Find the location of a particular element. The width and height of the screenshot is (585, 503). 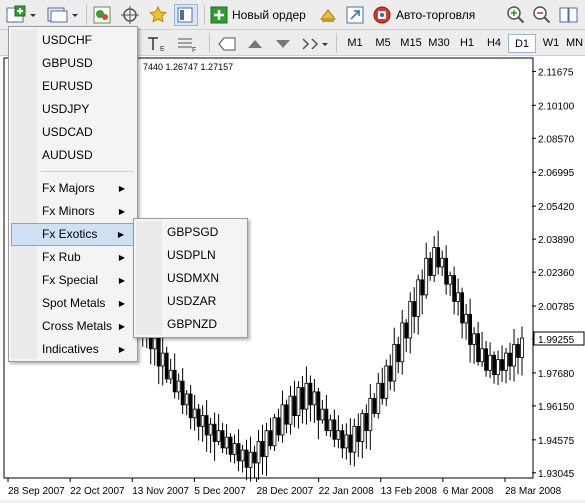

tile-windows-icon is located at coordinates (568, 15).